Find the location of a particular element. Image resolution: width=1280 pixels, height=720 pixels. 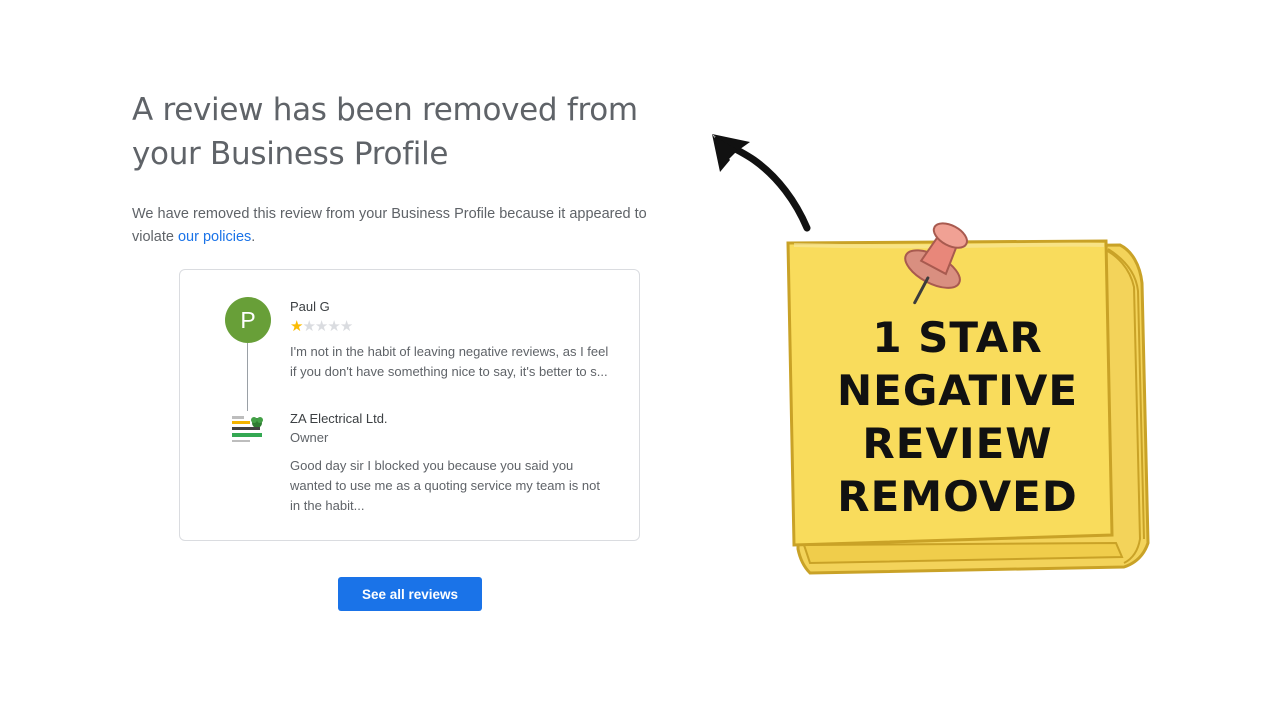

note-line-3: REVIEW is located at coordinates (957, 443).